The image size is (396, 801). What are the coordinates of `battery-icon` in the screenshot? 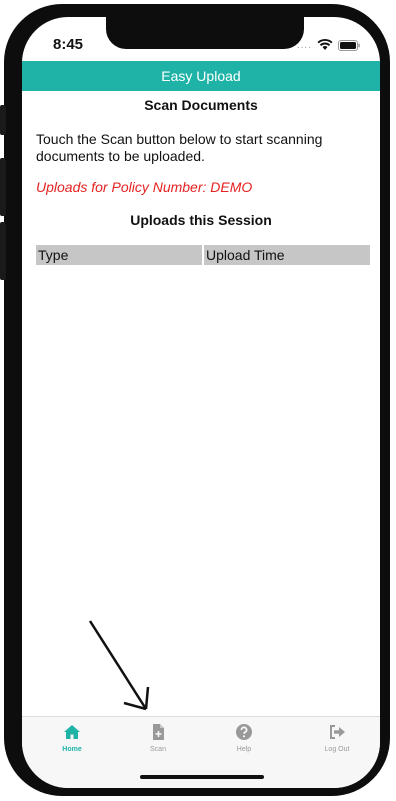 It's located at (349, 45).